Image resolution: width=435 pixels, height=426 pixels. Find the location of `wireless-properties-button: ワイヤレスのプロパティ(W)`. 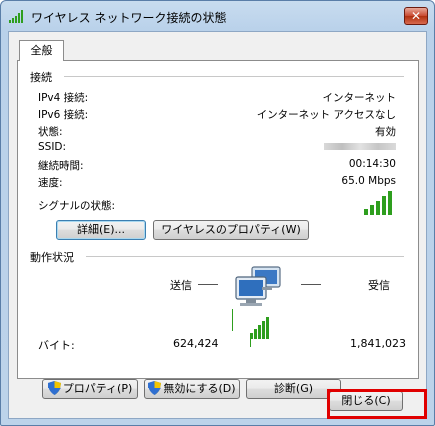

wireless-properties-button: ワイヤレスのプロパティ(W) is located at coordinates (231, 230).